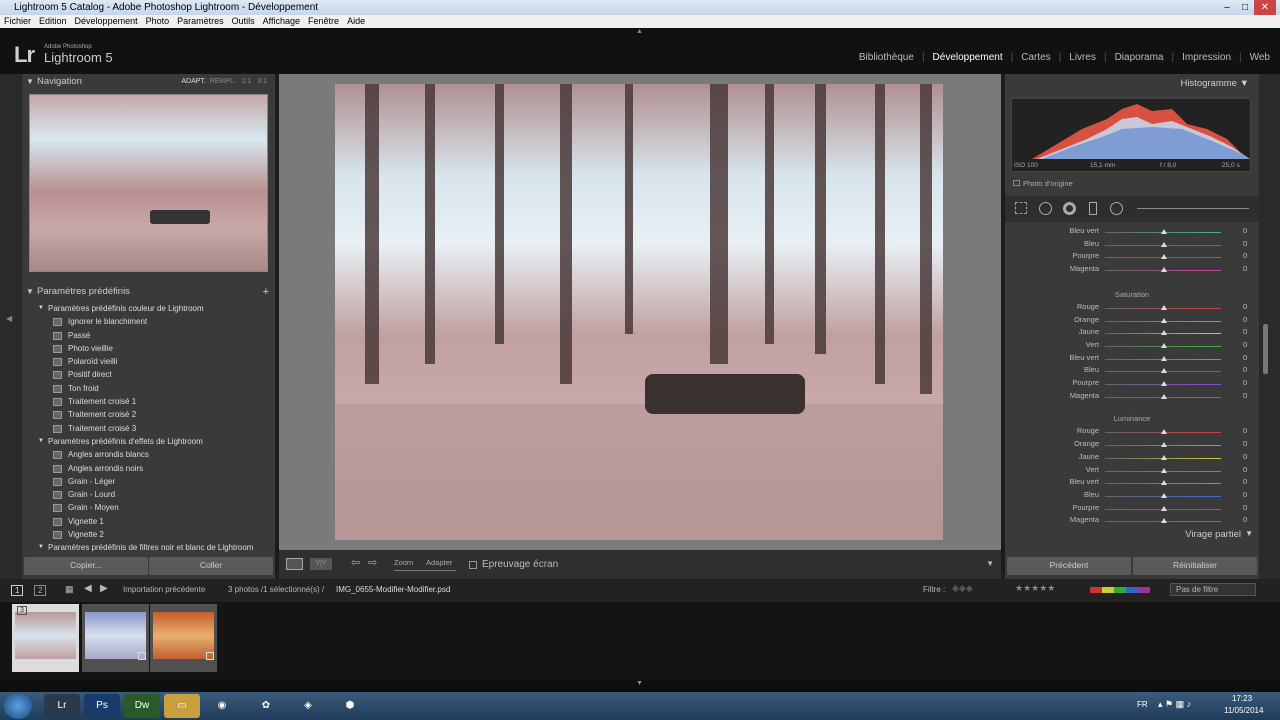 Image resolution: width=1280 pixels, height=720 pixels. What do you see at coordinates (1082, 57) in the screenshot?
I see `module-3: Livres` at bounding box center [1082, 57].